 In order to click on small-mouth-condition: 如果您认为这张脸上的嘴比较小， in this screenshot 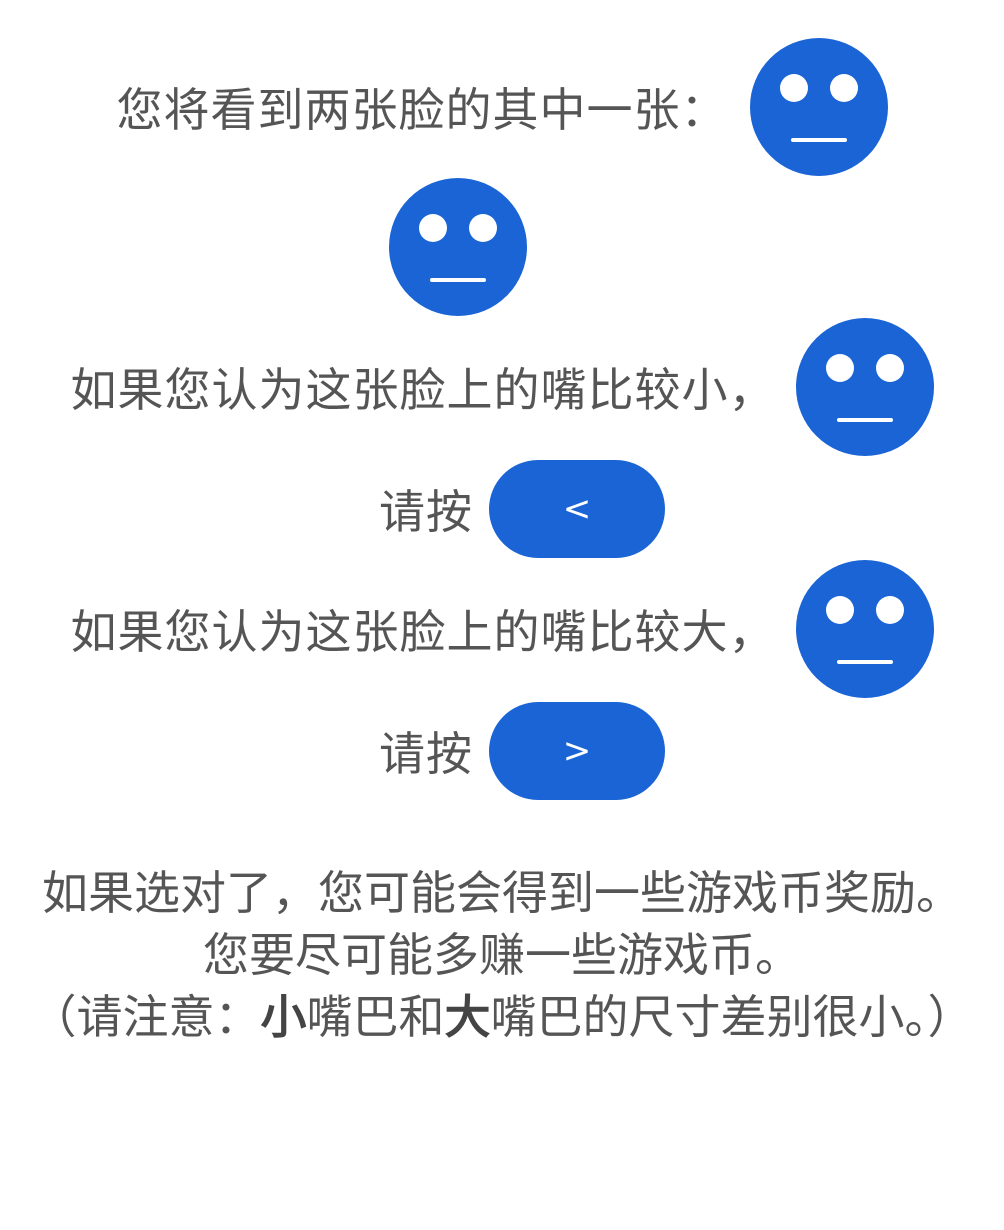, I will do `click(423, 390)`.